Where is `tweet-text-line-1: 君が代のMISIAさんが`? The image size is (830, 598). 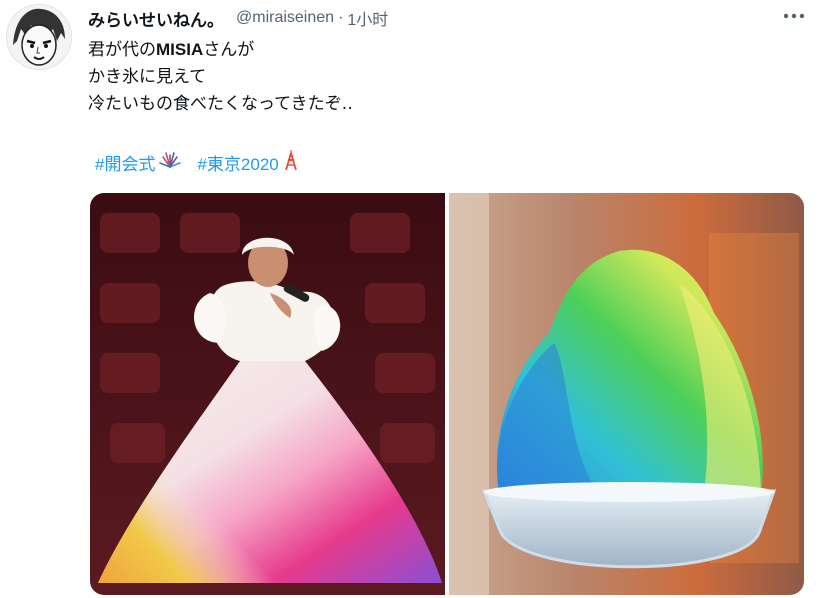
tweet-text-line-1: 君が代のMISIAさんが is located at coordinates (220, 49).